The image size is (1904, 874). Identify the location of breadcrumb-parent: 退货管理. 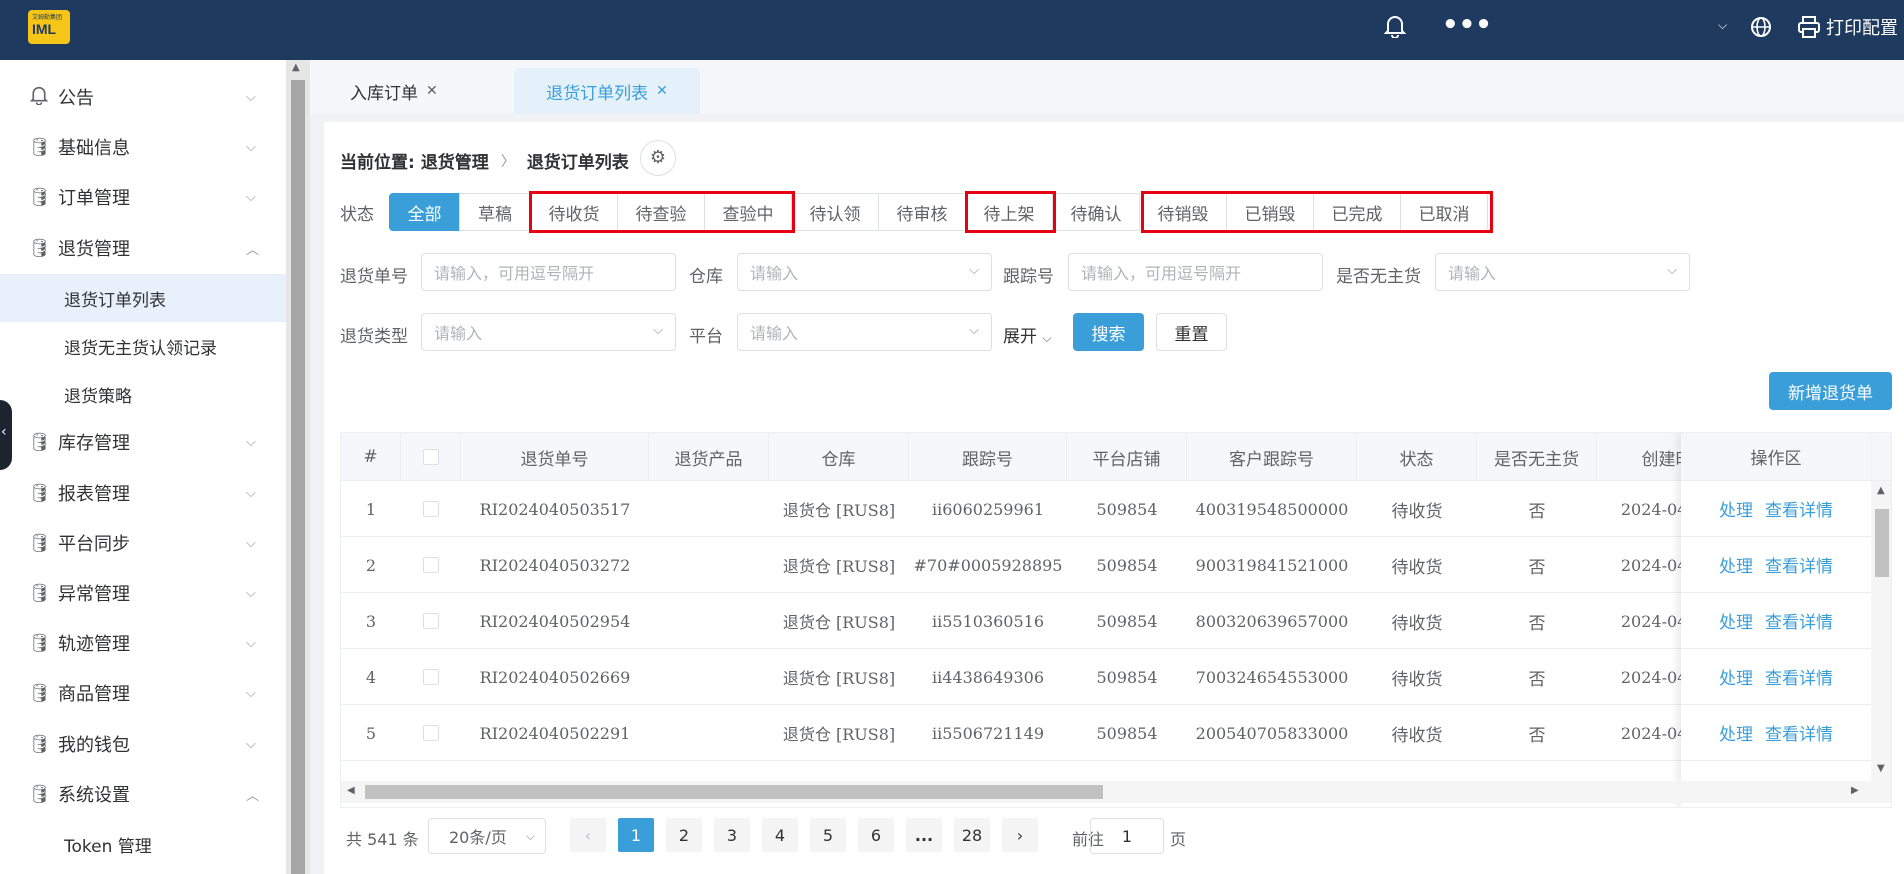
(455, 160).